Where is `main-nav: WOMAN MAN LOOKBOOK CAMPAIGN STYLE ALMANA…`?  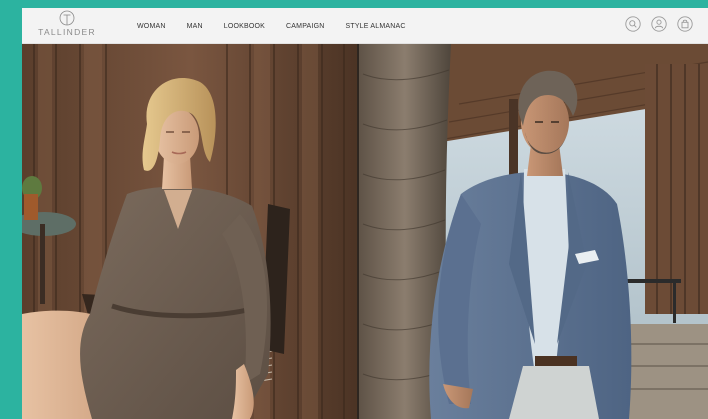
main-nav: WOMAN MAN LOOKBOOK CAMPAIGN STYLE ALMANA… is located at coordinates (282, 26).